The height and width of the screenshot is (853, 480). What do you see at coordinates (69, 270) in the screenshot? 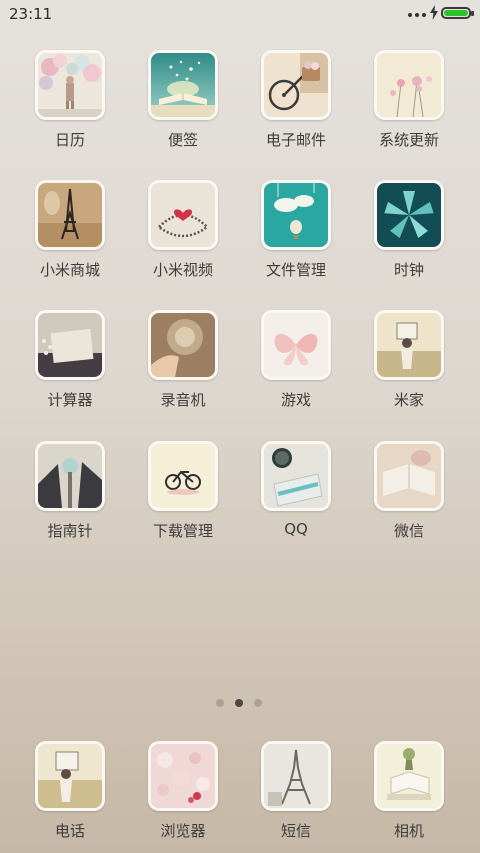
I see `app-label: 小米商城` at bounding box center [69, 270].